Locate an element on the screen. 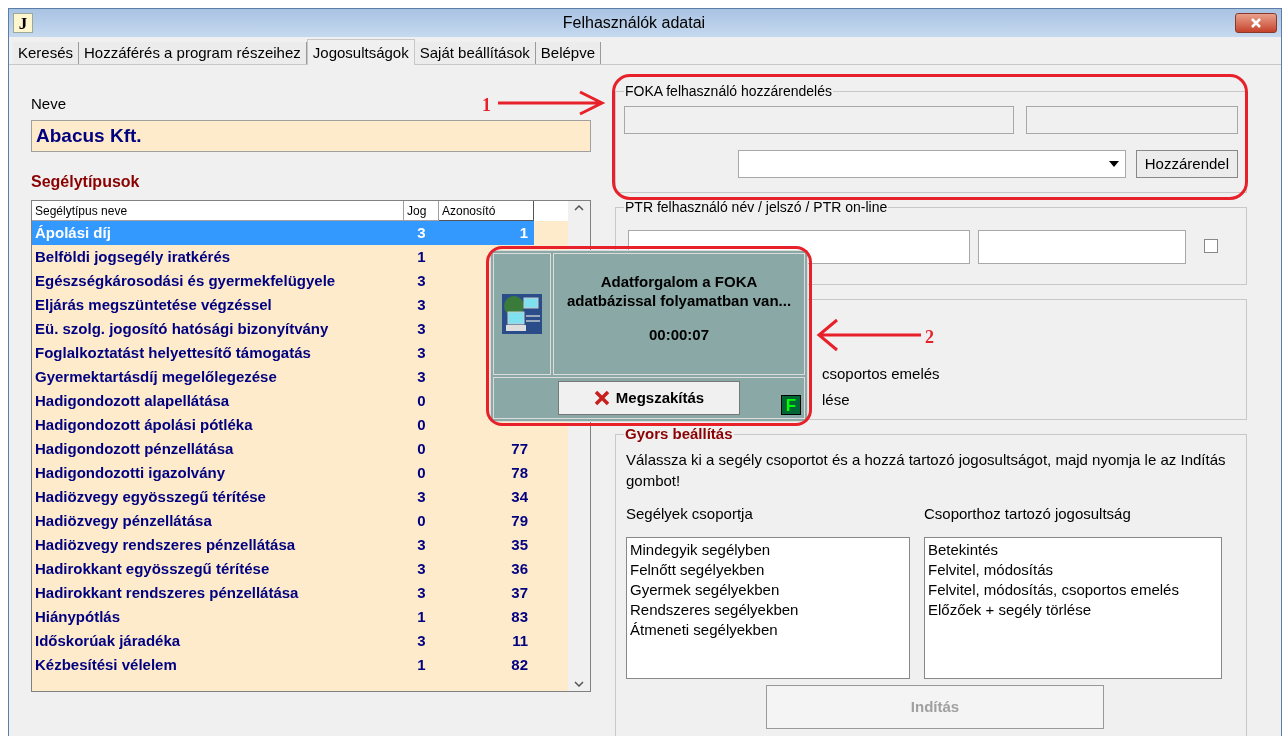 This screenshot has height=736, width=1288. checkbox is located at coordinates (1211, 246).